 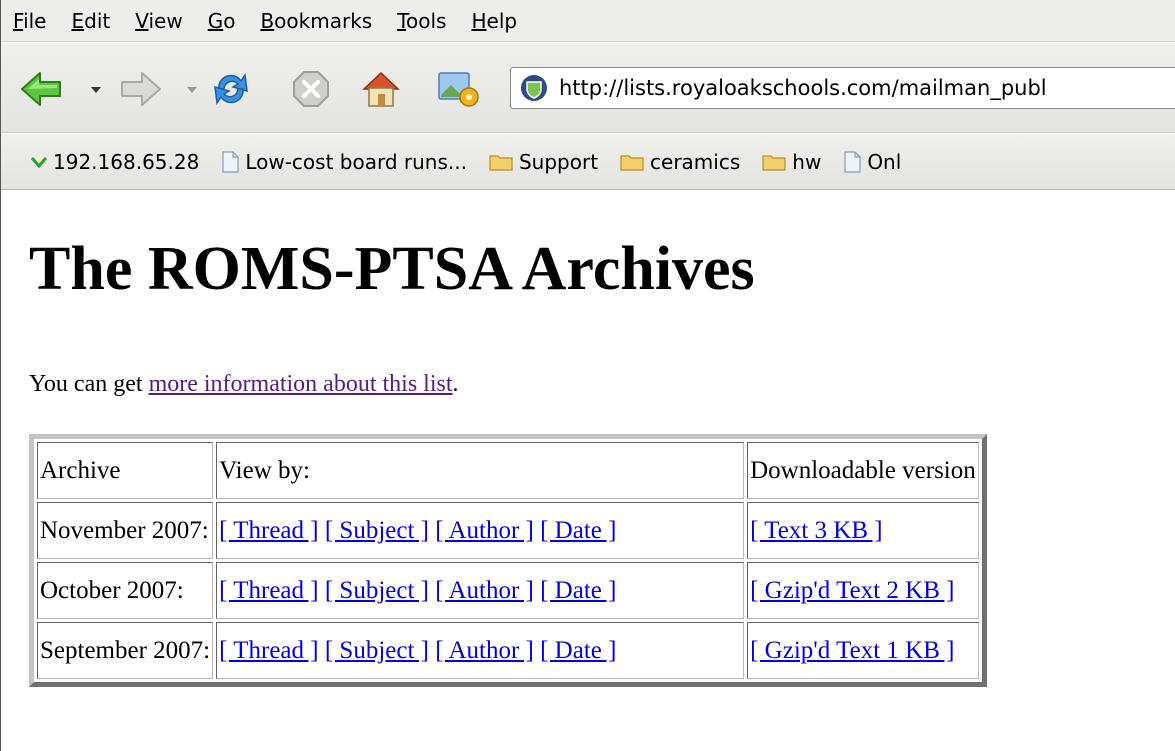 What do you see at coordinates (588, 21) in the screenshot?
I see `menu-bar: File Edit View Go Bookmarks Tools Help` at bounding box center [588, 21].